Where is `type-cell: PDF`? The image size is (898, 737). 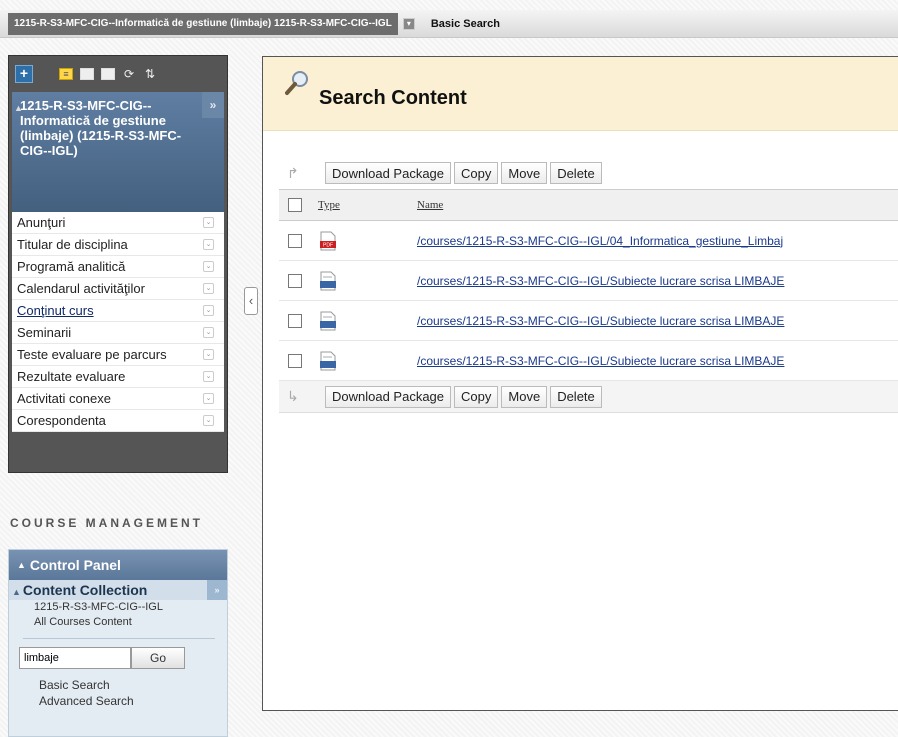
type-cell: PDF is located at coordinates (359, 241).